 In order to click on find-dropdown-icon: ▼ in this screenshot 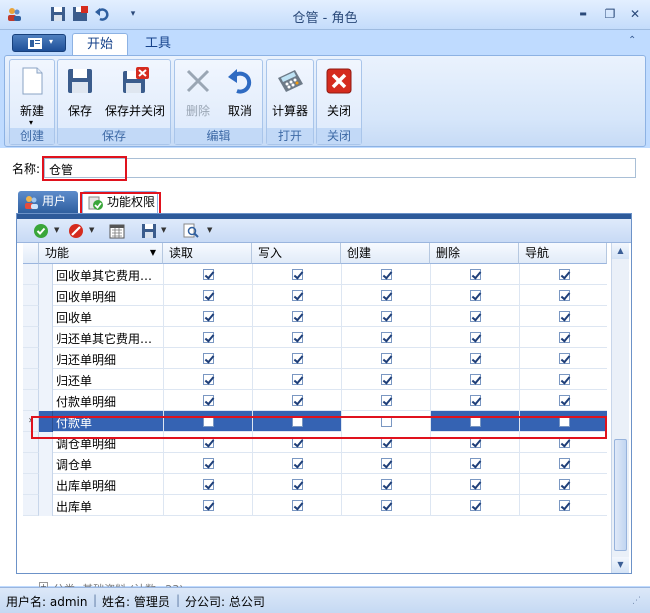, I will do `click(209, 230)`.